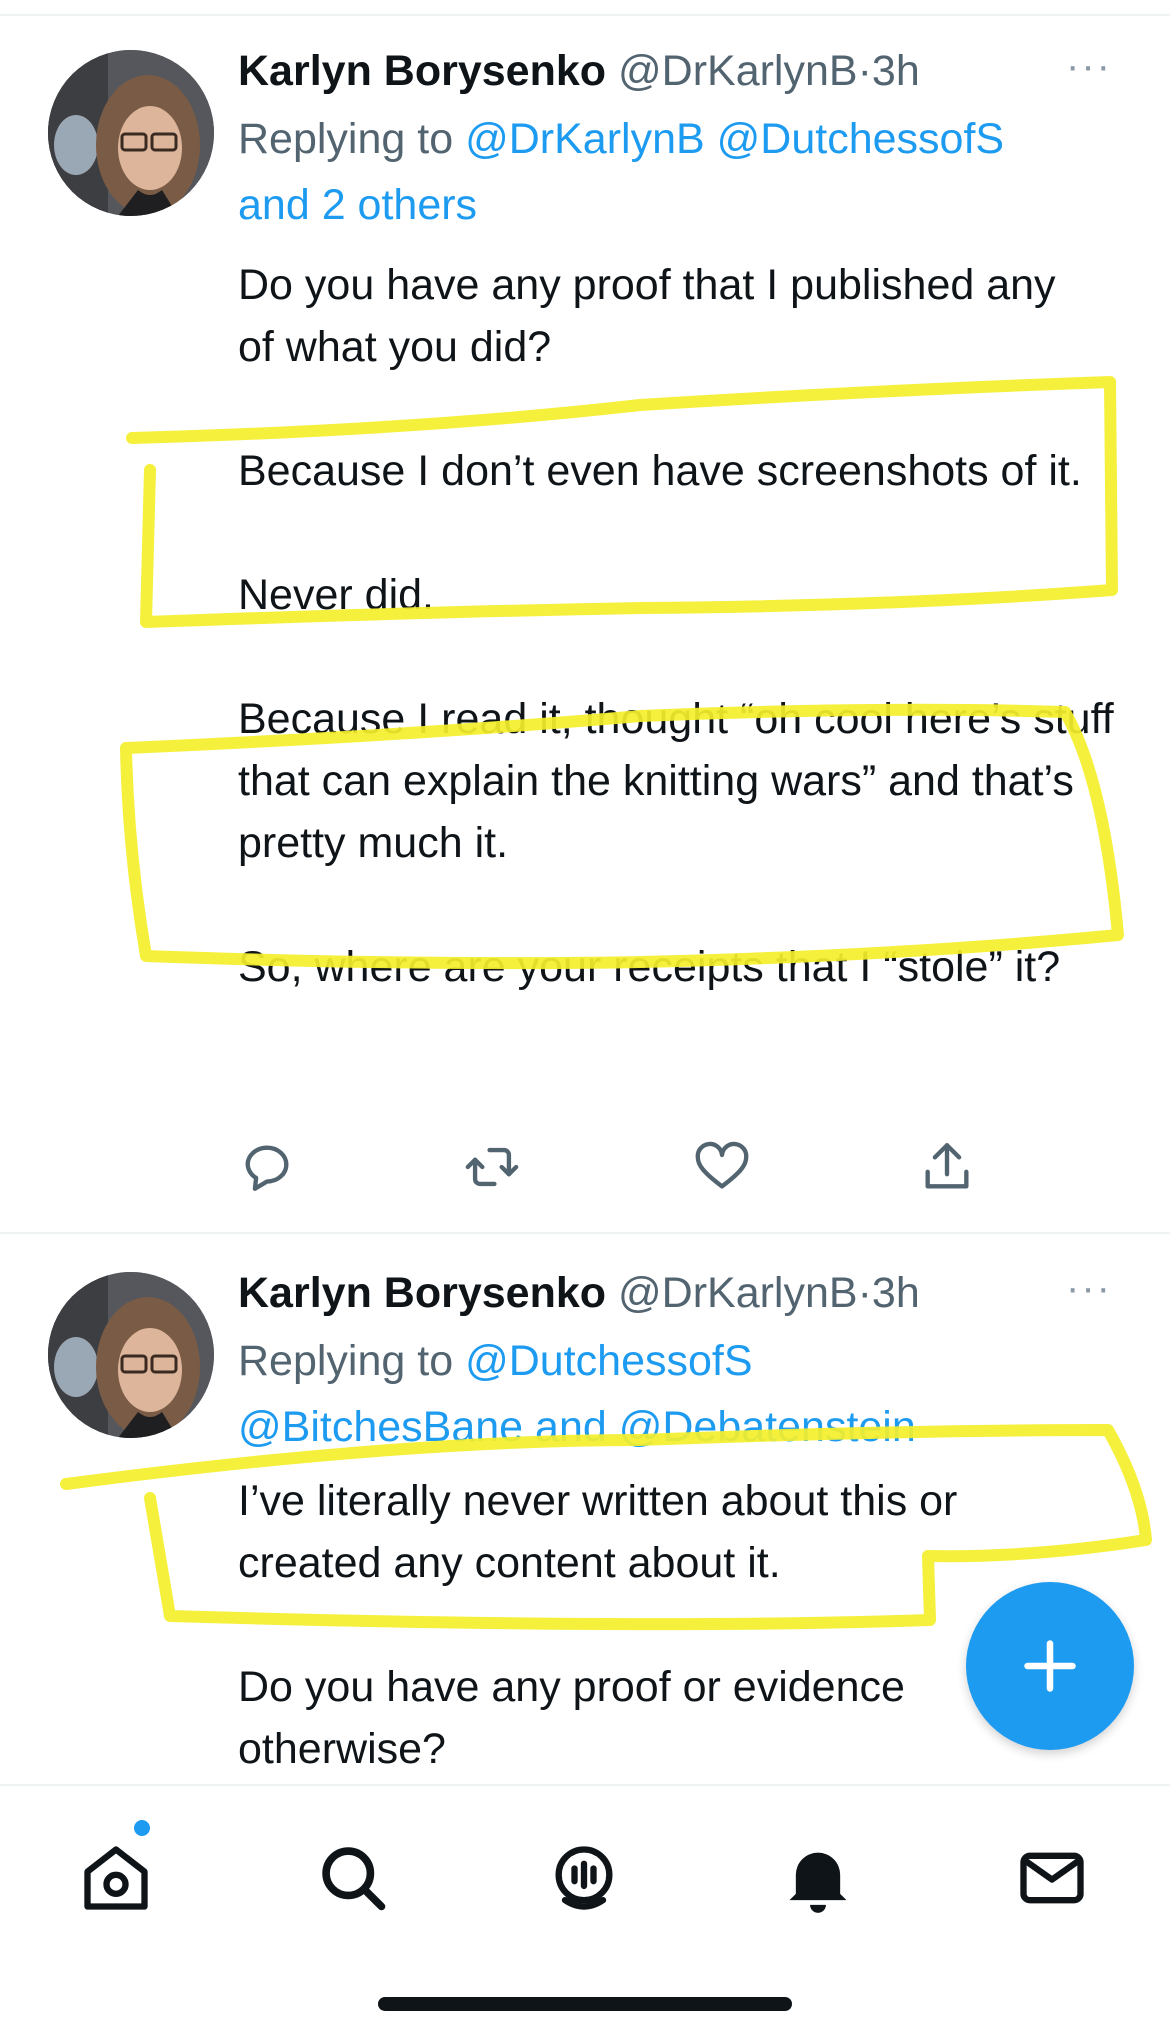 The image size is (1170, 2035). I want to click on home-icon, so click(116, 1878).